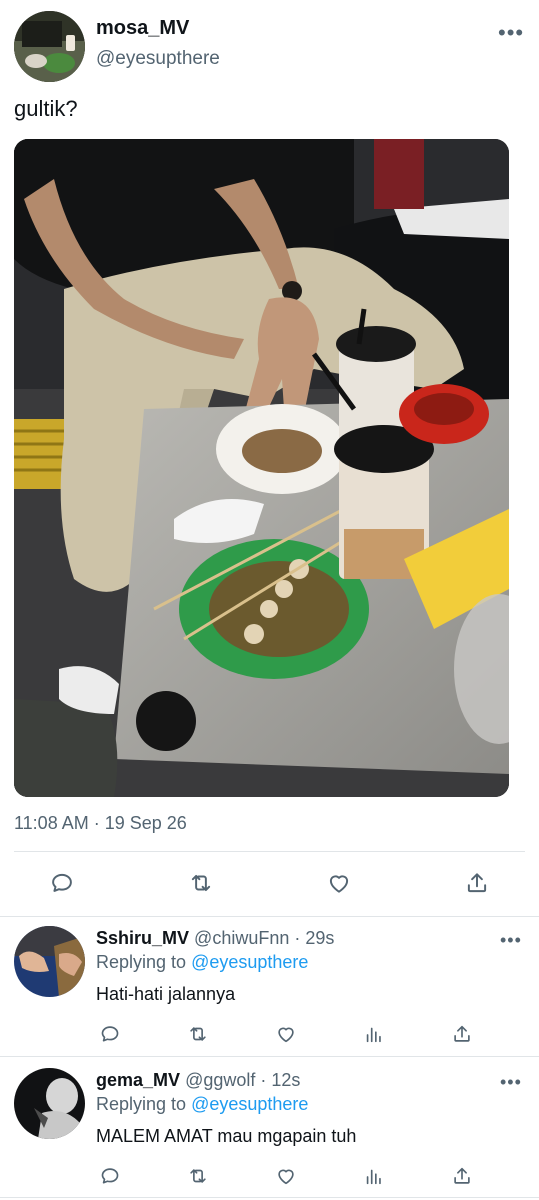 This screenshot has width=539, height=1200. Describe the element at coordinates (49, 46) in the screenshot. I see `author-avatar` at that location.